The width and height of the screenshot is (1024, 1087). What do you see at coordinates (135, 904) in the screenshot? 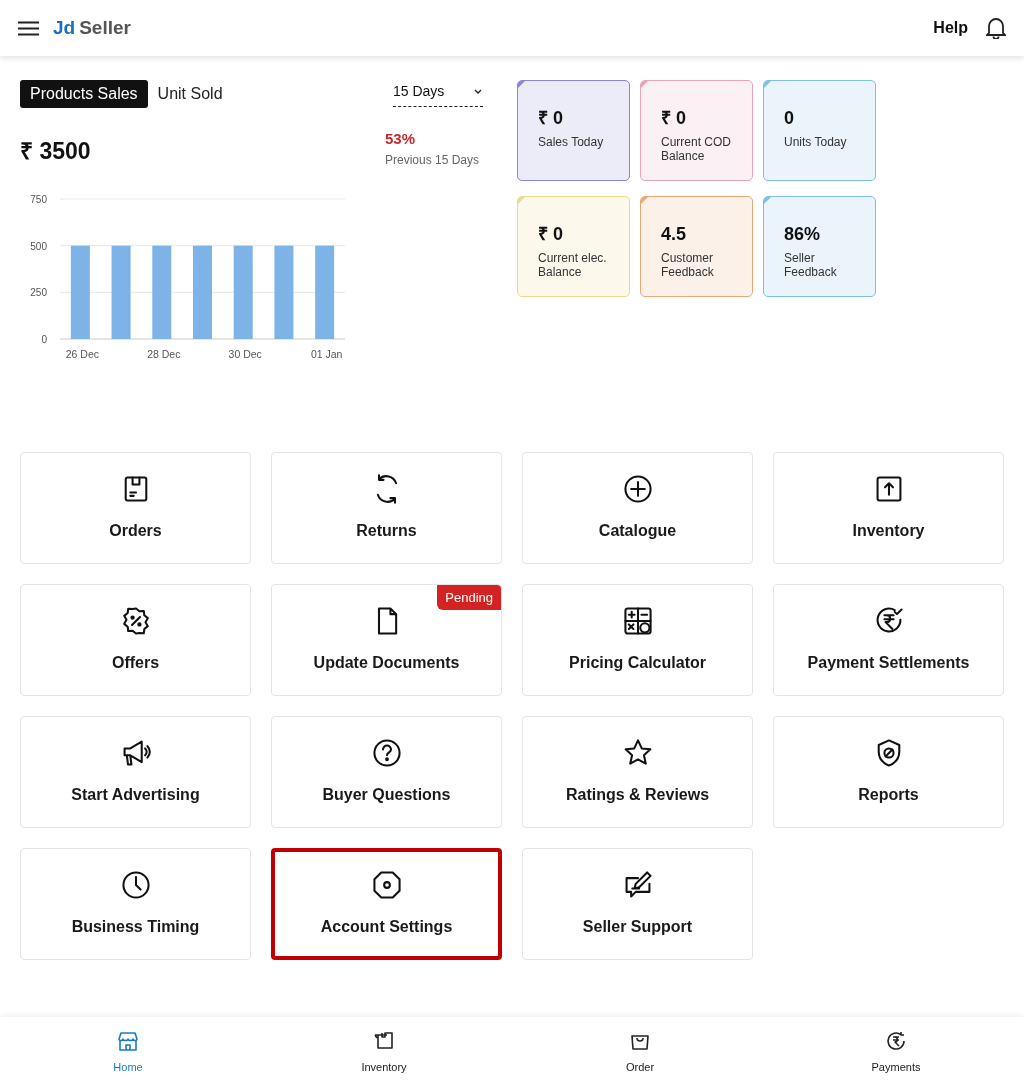
I see `menu-tile: Business Timing` at bounding box center [135, 904].